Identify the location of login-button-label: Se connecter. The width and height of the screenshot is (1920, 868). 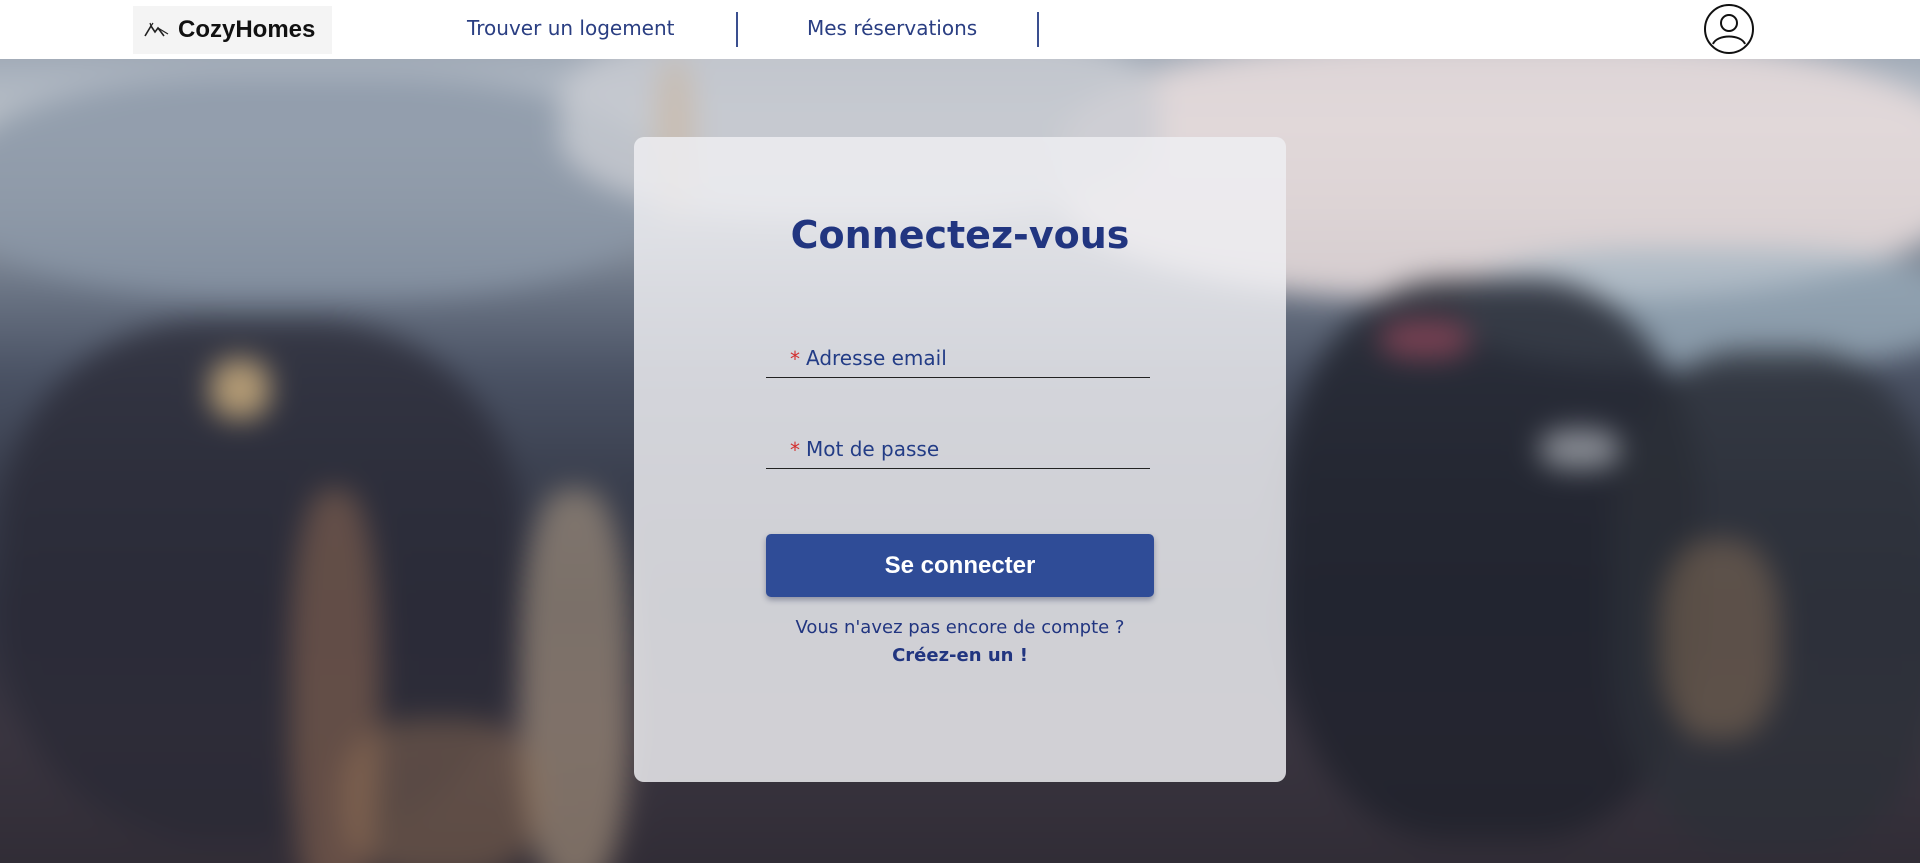
(960, 565).